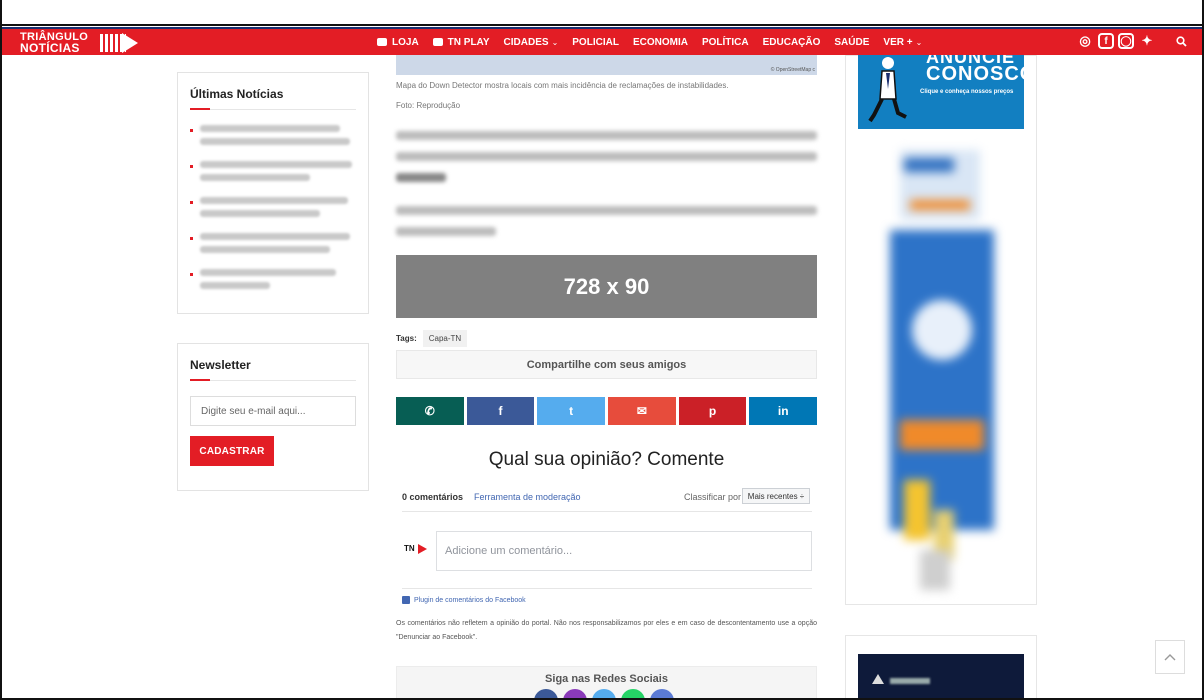 This screenshot has height=700, width=1204. What do you see at coordinates (78, 43) in the screenshot?
I see `site-logo: TRIÂNGULO NOTÍCIAS` at bounding box center [78, 43].